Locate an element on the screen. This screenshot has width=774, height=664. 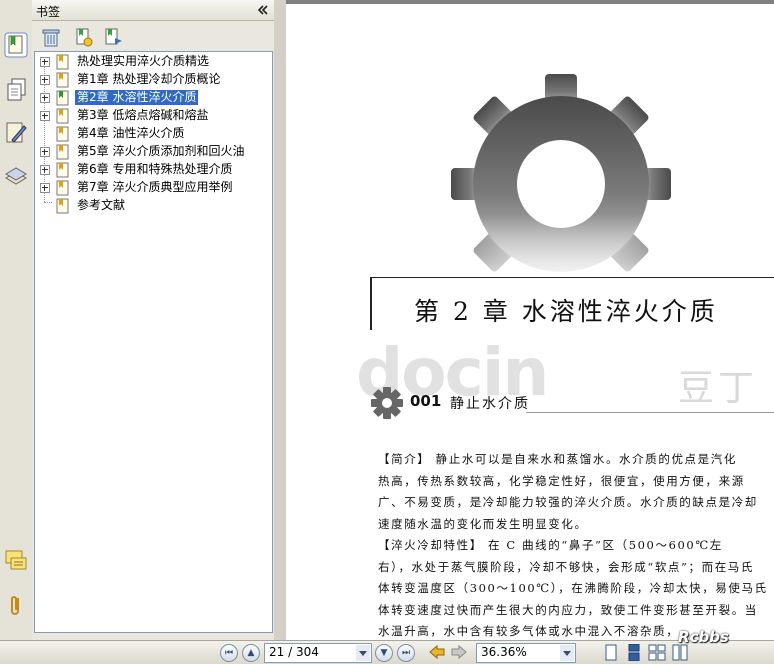
section-rule is located at coordinates (650, 412).